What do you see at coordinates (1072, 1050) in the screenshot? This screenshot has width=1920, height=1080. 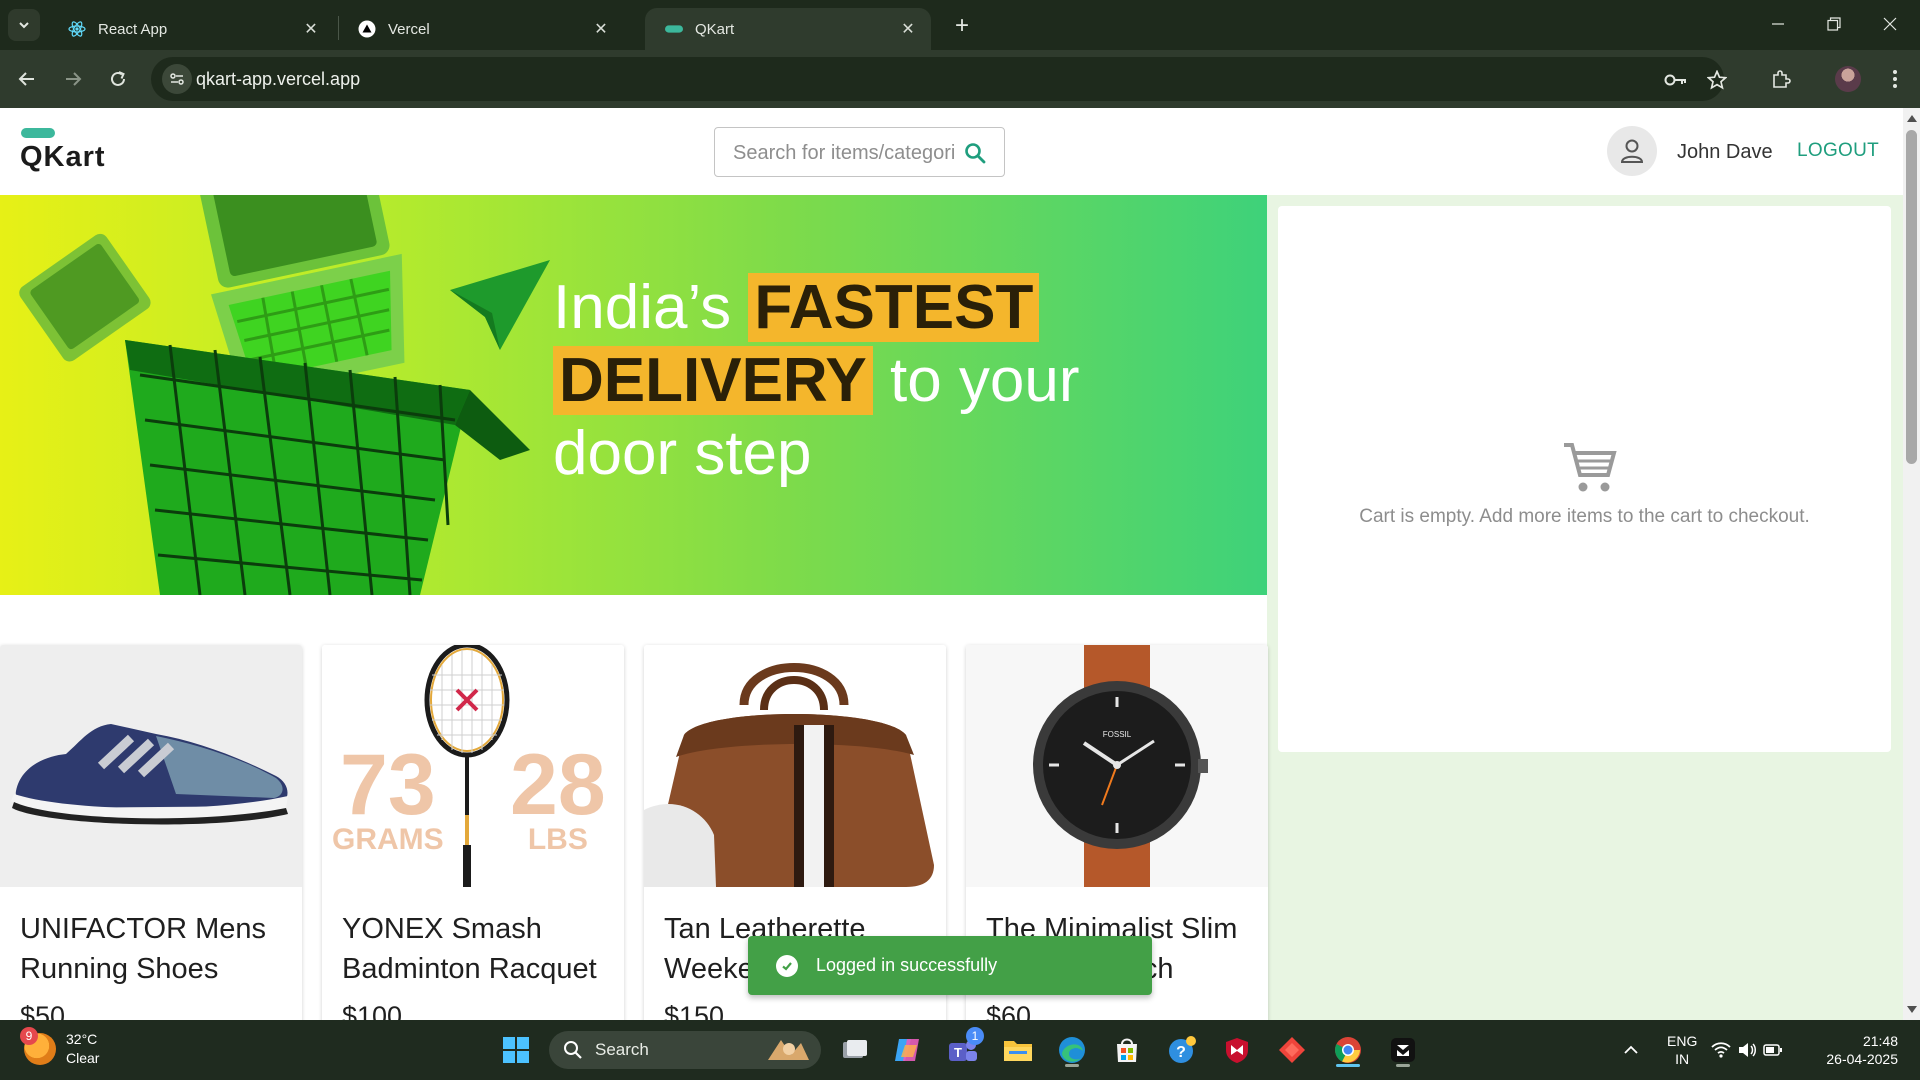 I see `edge-button` at bounding box center [1072, 1050].